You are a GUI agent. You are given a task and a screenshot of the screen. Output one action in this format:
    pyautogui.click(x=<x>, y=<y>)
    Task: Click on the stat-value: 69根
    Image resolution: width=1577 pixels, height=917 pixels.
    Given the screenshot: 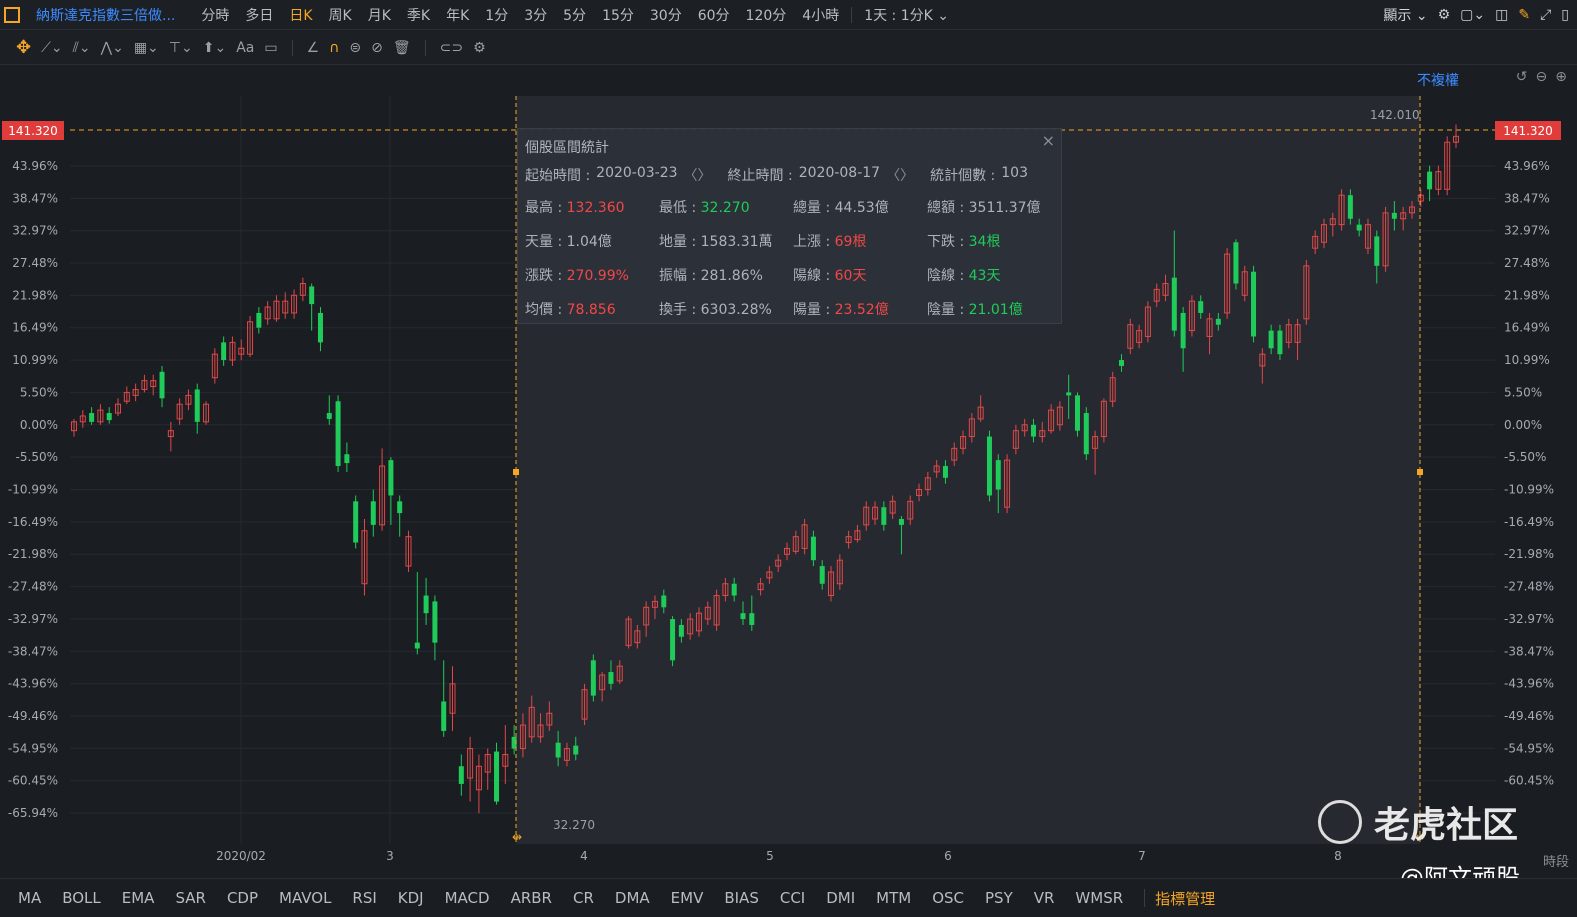 What is the action you would take?
    pyautogui.click(x=850, y=242)
    